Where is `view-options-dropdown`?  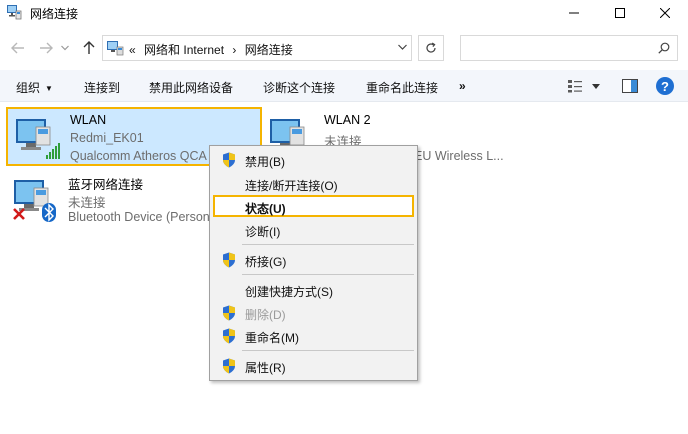 view-options-dropdown is located at coordinates (596, 86).